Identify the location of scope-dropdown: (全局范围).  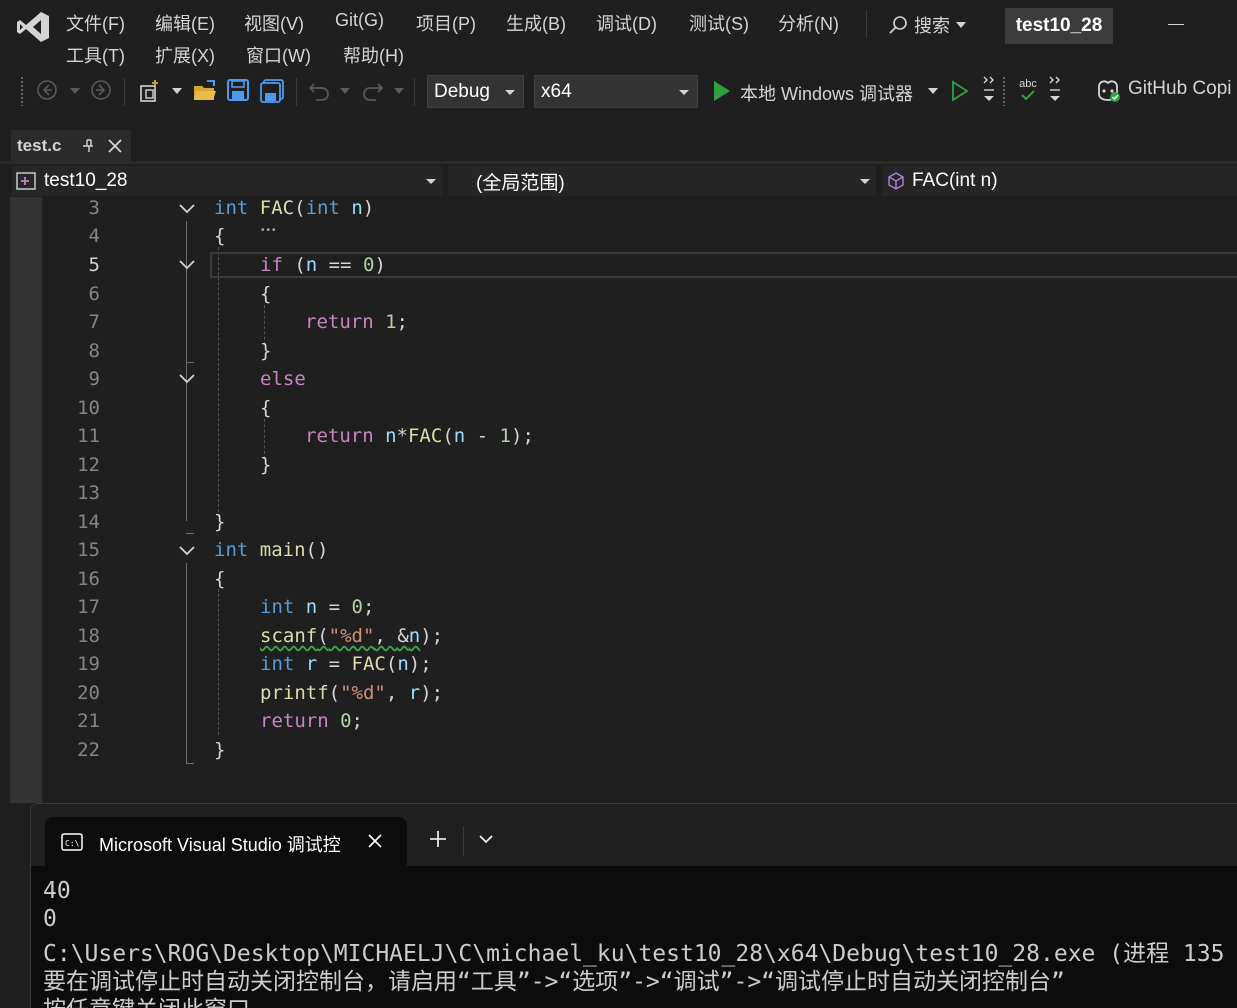
(662, 181).